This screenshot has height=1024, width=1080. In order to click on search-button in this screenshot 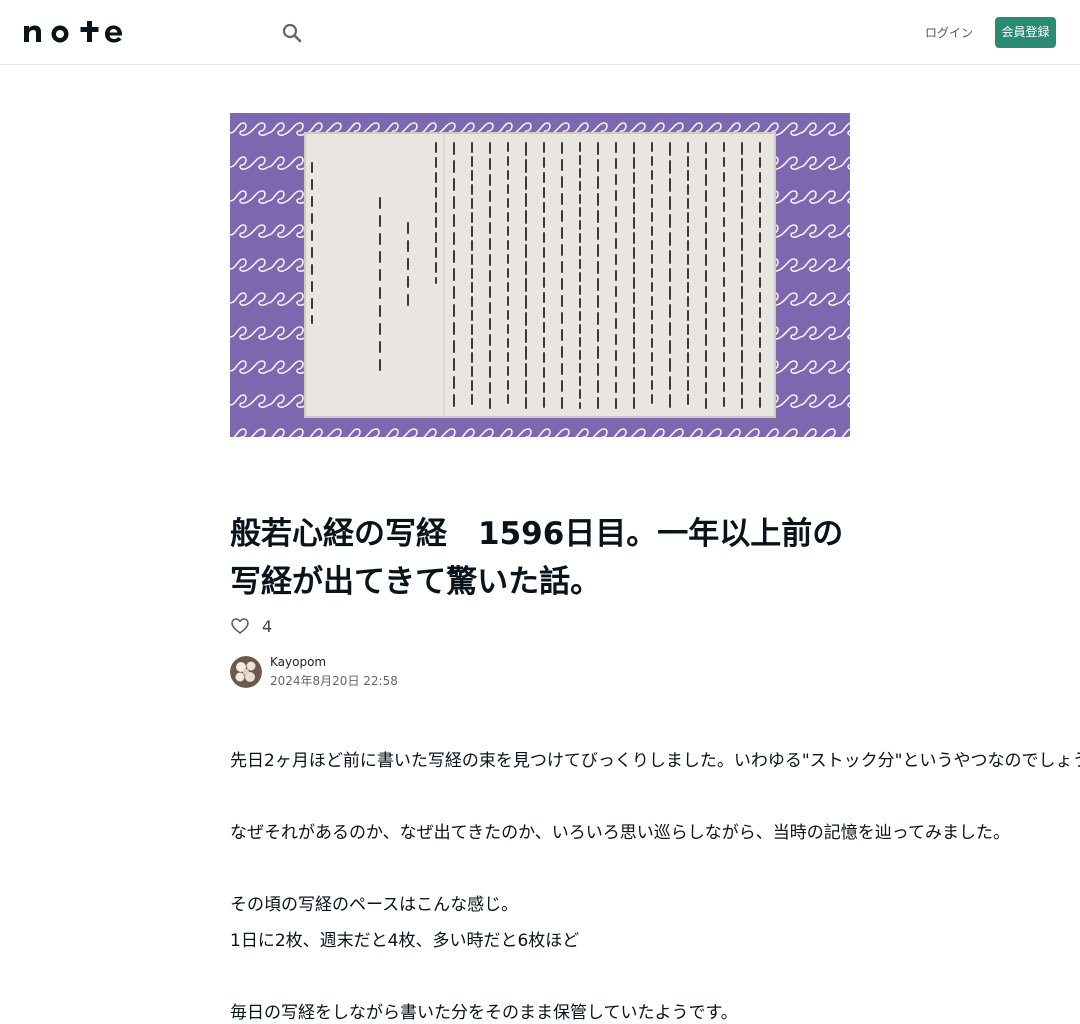, I will do `click(292, 33)`.